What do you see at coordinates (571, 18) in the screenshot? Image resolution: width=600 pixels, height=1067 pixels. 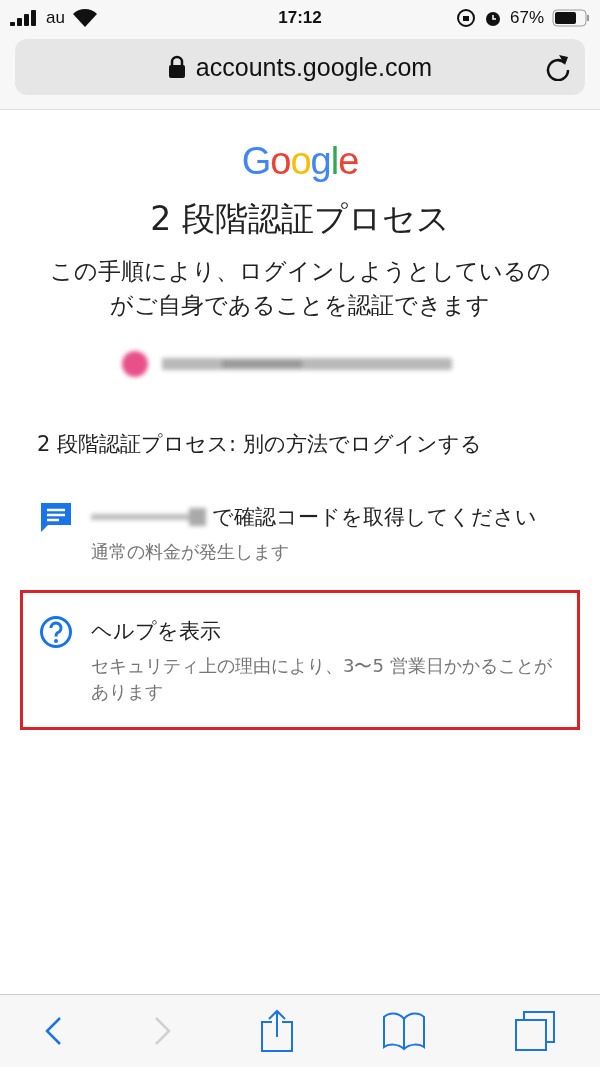 I see `battery-icon` at bounding box center [571, 18].